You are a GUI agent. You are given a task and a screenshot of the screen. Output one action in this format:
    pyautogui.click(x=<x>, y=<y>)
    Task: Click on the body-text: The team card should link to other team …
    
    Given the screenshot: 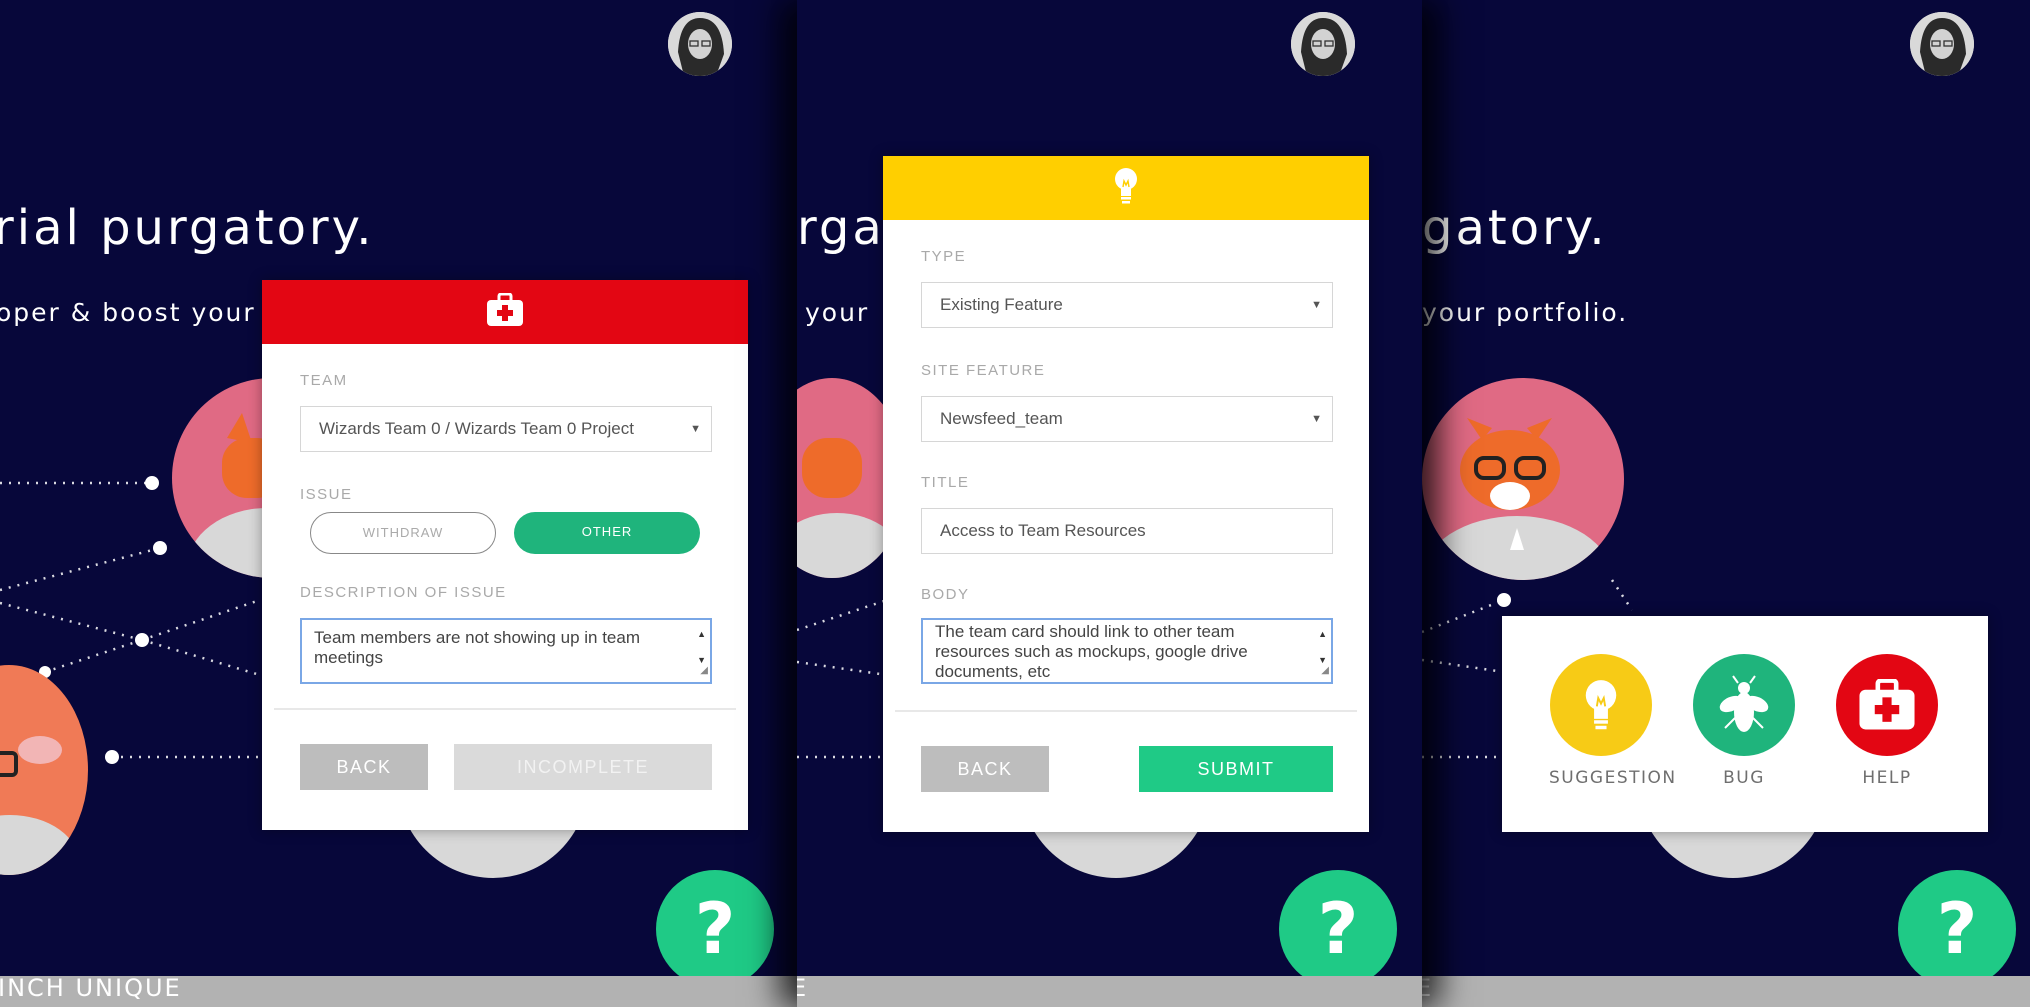 What is the action you would take?
    pyautogui.click(x=1091, y=651)
    